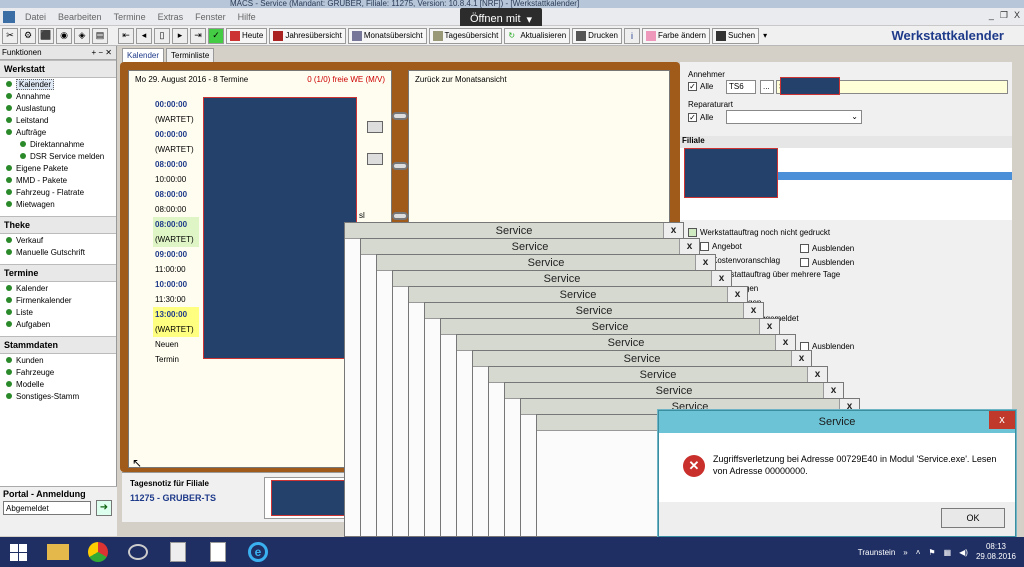  What do you see at coordinates (1004, 15) in the screenshot?
I see `restore-button: ❐` at bounding box center [1004, 15].